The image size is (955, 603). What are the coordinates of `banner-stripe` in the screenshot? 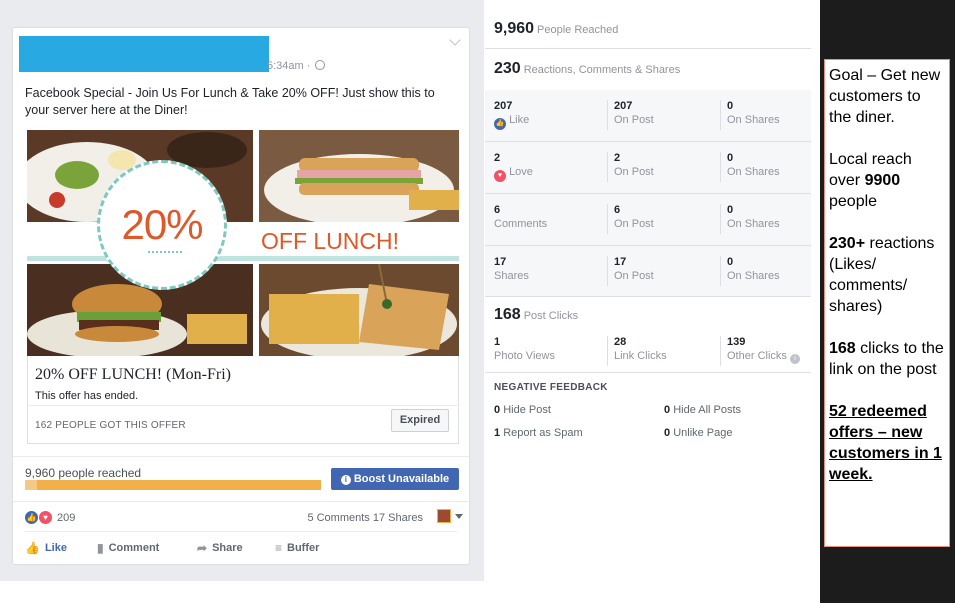 It's located at (243, 258).